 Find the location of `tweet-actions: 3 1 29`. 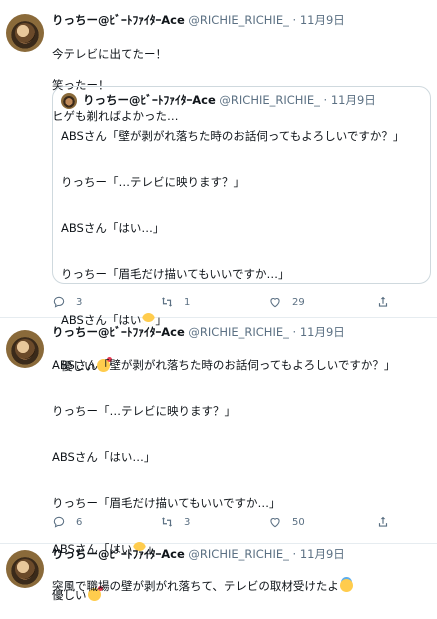

tweet-actions: 3 1 29 is located at coordinates (242, 302).